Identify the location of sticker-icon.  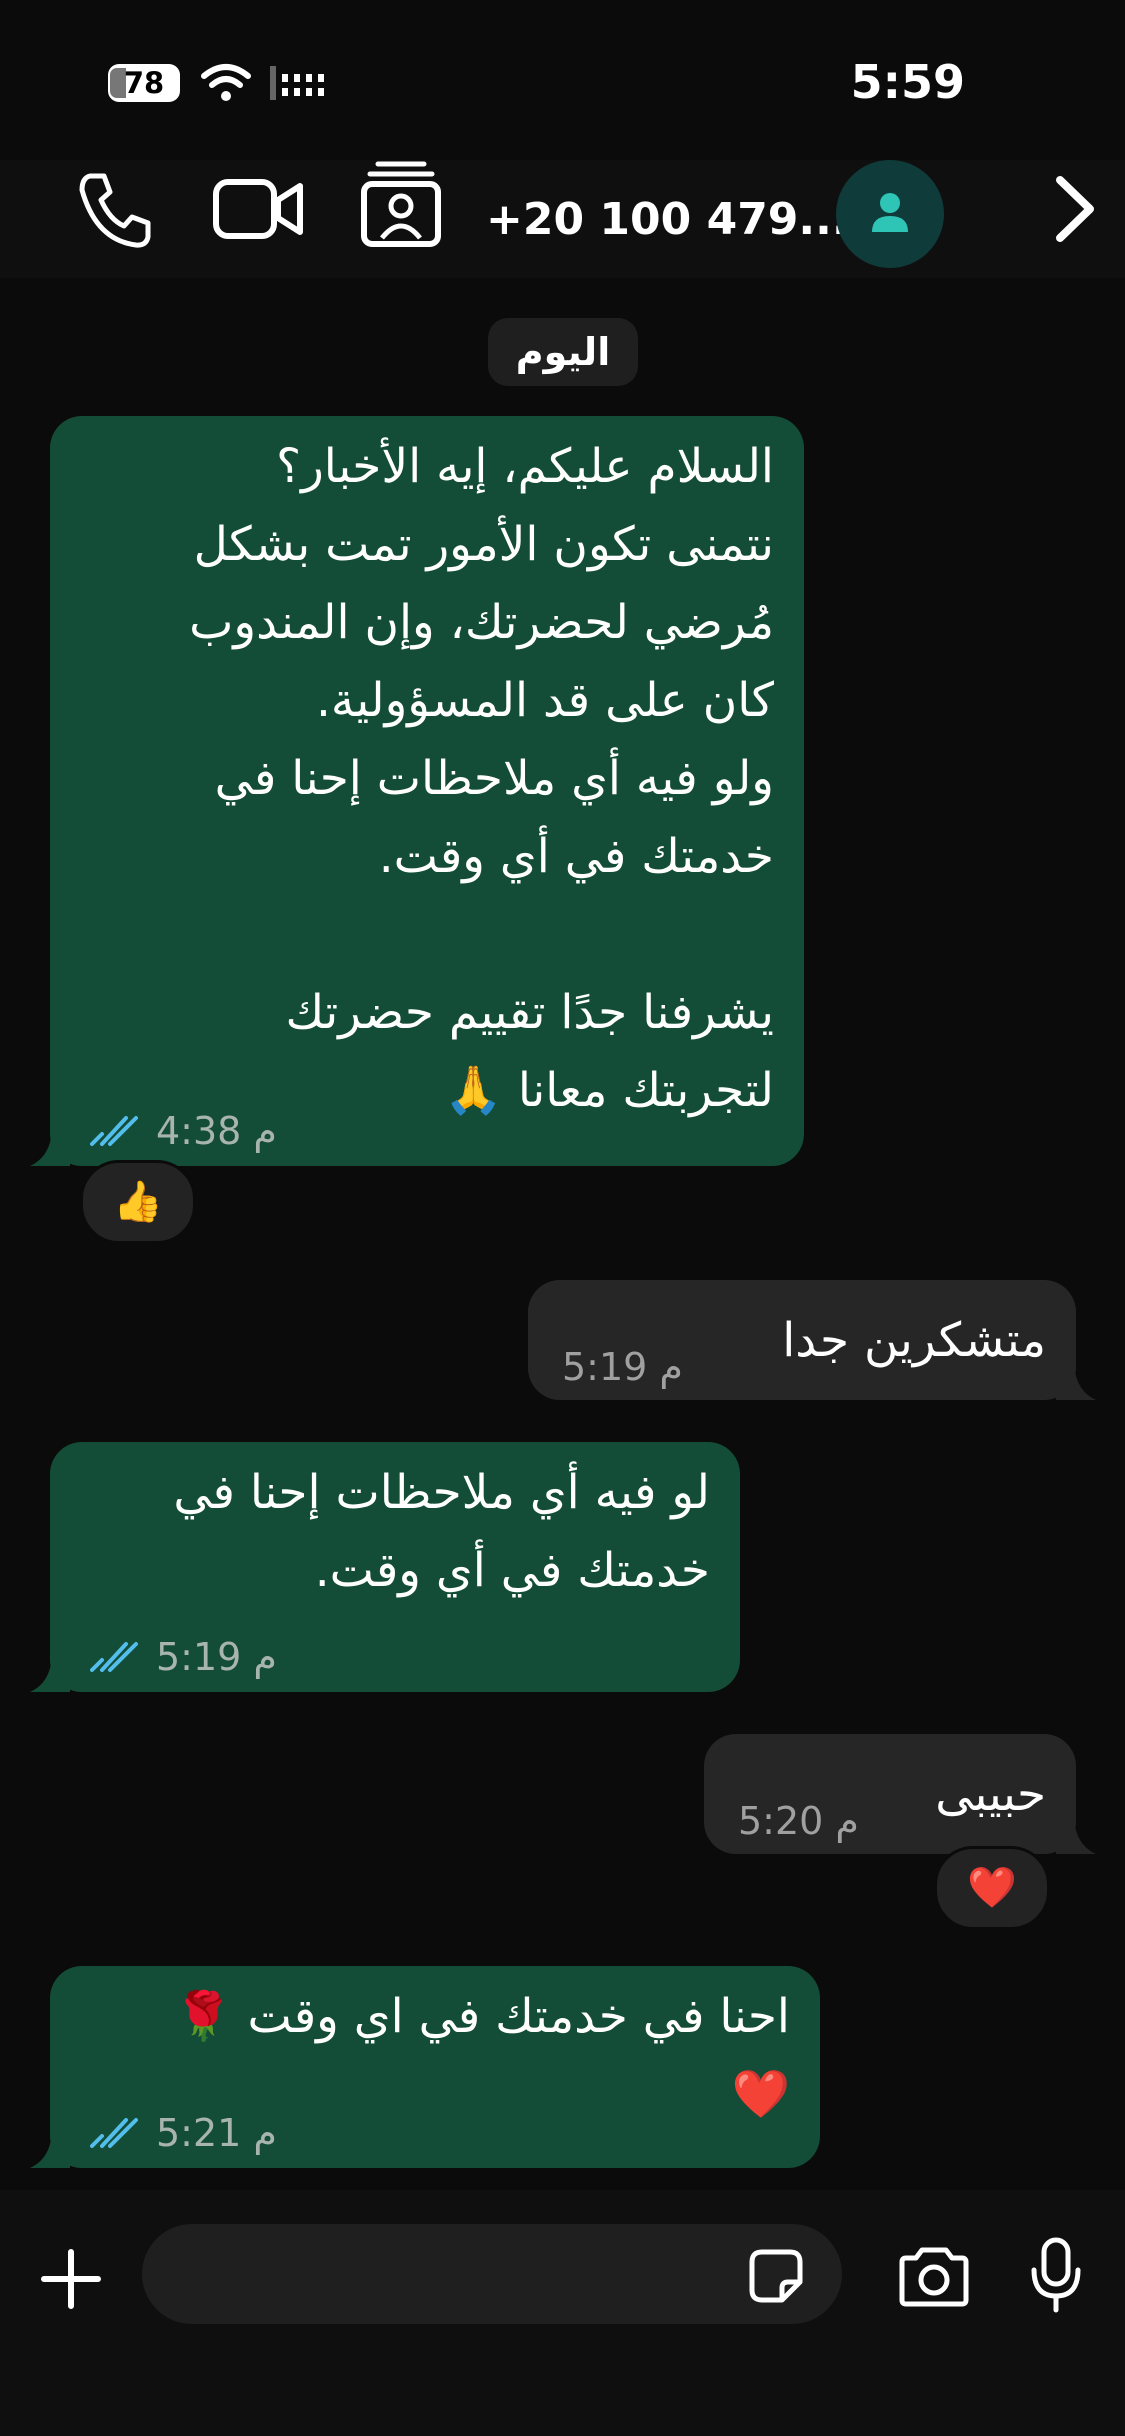
(776, 2276).